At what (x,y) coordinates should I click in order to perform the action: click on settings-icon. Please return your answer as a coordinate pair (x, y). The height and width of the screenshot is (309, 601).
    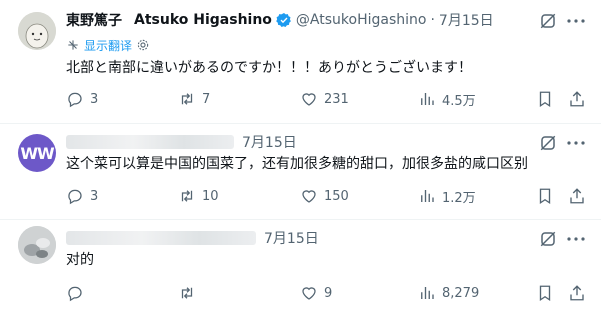
    Looking at the image, I should click on (143, 45).